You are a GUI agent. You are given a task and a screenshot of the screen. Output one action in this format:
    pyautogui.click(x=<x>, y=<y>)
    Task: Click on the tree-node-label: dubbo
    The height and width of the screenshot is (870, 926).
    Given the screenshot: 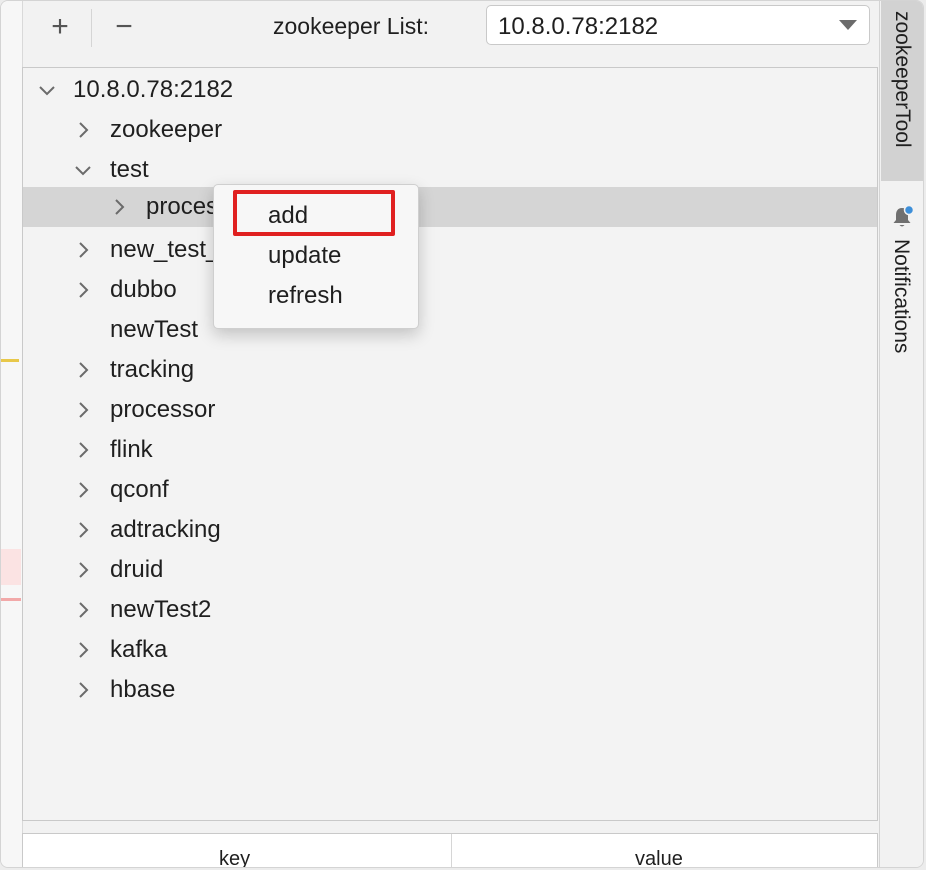 What is the action you would take?
    pyautogui.click(x=143, y=289)
    